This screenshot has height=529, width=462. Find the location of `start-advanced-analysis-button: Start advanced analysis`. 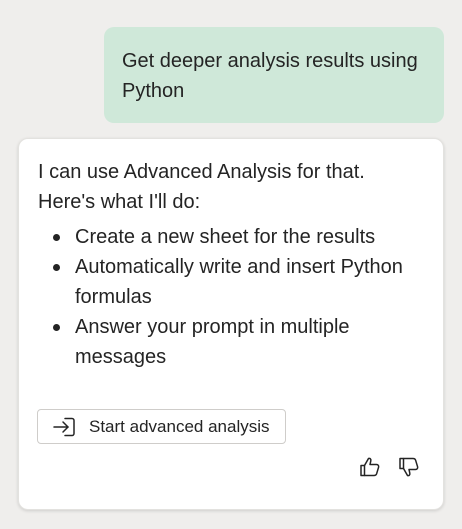

start-advanced-analysis-button: Start advanced analysis is located at coordinates (161, 426).